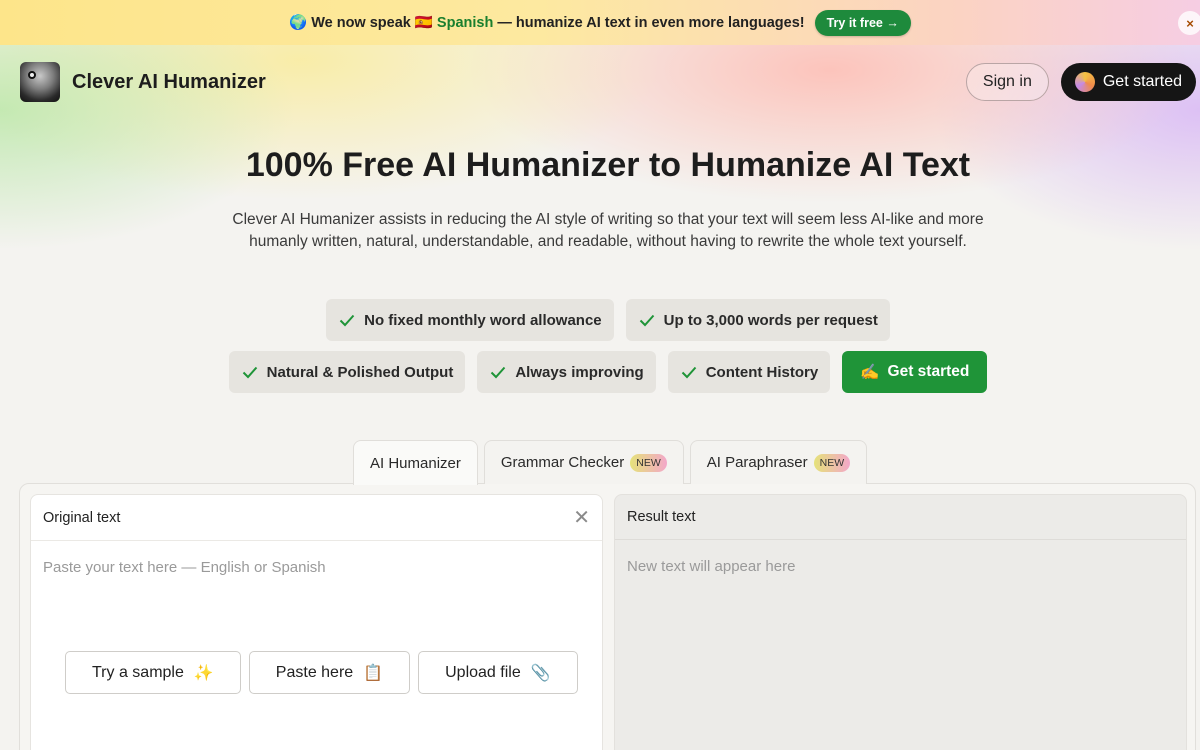 This screenshot has width=1200, height=750. I want to click on spain-flag-icon: 🇪🇸, so click(423, 23).